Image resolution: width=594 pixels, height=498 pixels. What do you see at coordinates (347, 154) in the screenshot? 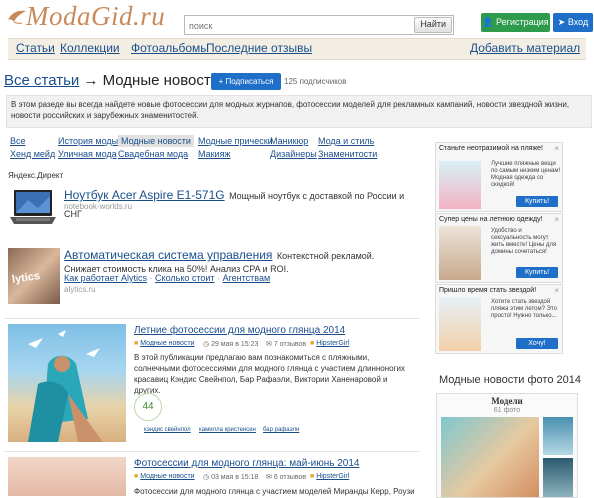
I see `category-celebrities: Знаменитости` at bounding box center [347, 154].